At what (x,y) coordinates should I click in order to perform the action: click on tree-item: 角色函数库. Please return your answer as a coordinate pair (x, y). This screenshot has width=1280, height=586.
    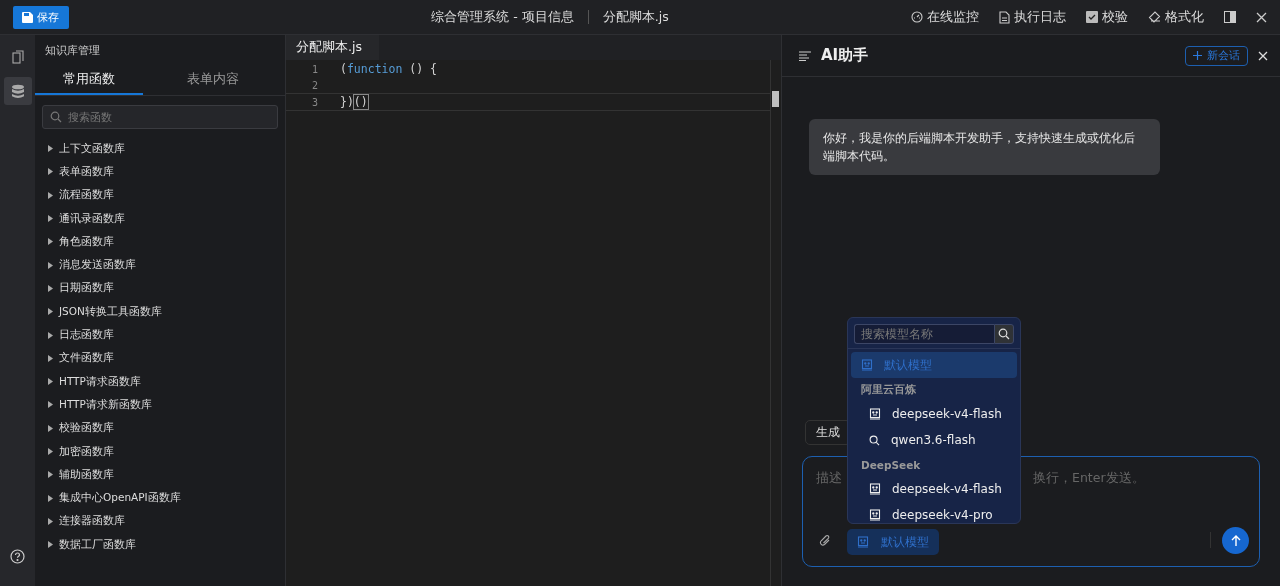
    Looking at the image, I should click on (86, 241).